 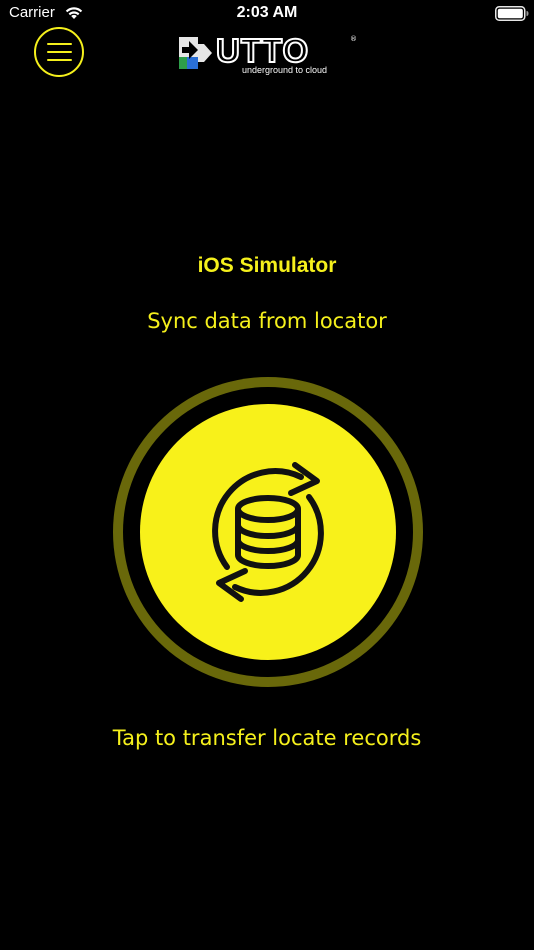 I want to click on sync-heading: Sync data from locator, so click(x=267, y=321).